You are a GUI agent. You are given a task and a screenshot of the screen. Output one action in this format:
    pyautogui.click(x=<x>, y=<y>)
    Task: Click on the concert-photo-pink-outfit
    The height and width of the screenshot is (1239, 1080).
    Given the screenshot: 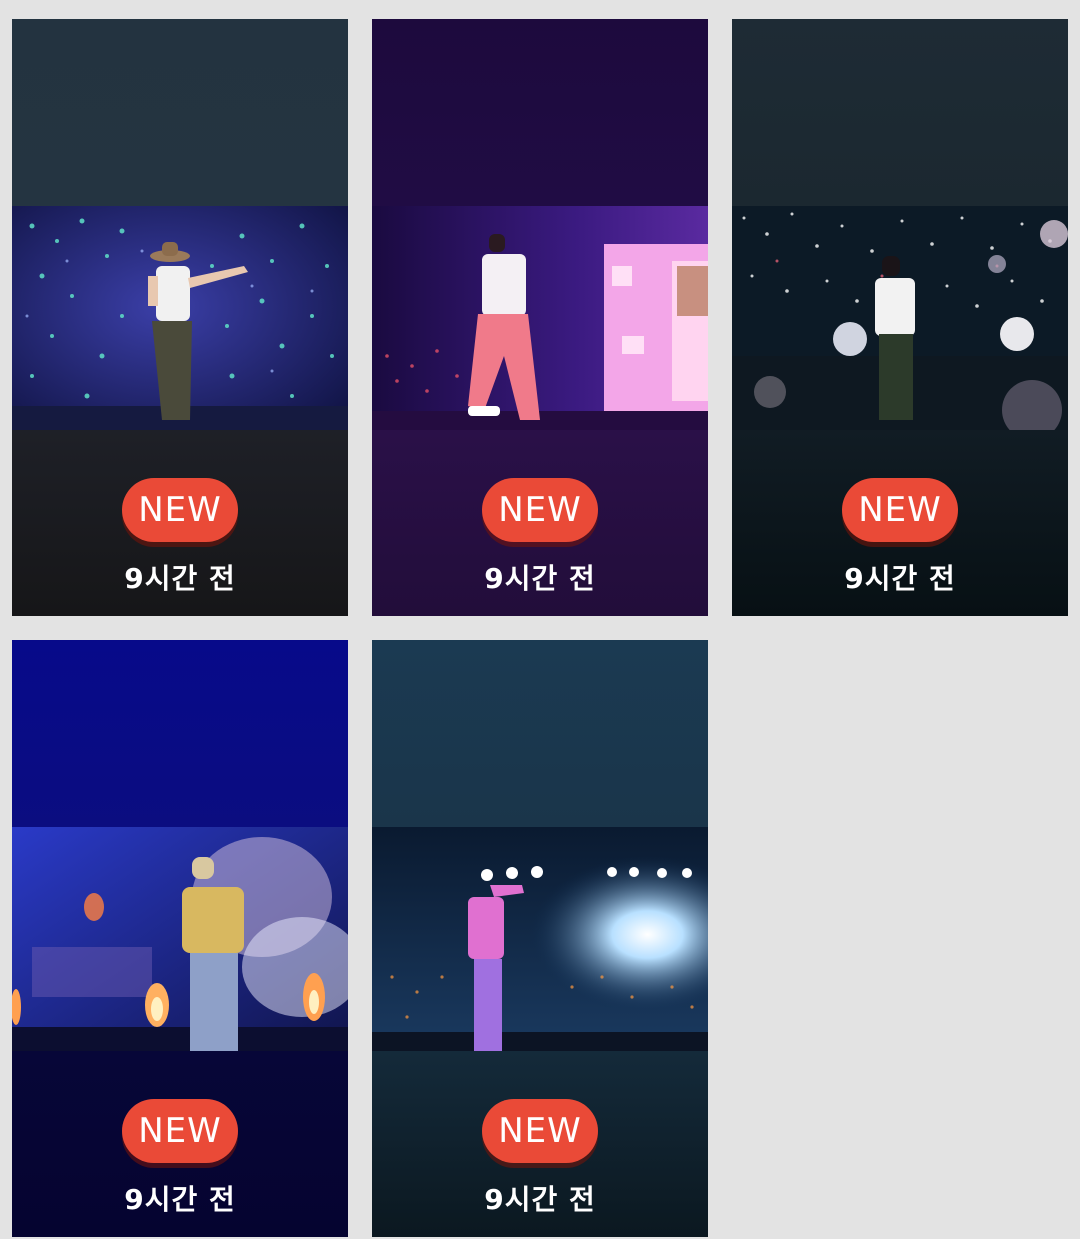 What is the action you would take?
    pyautogui.click(x=540, y=318)
    